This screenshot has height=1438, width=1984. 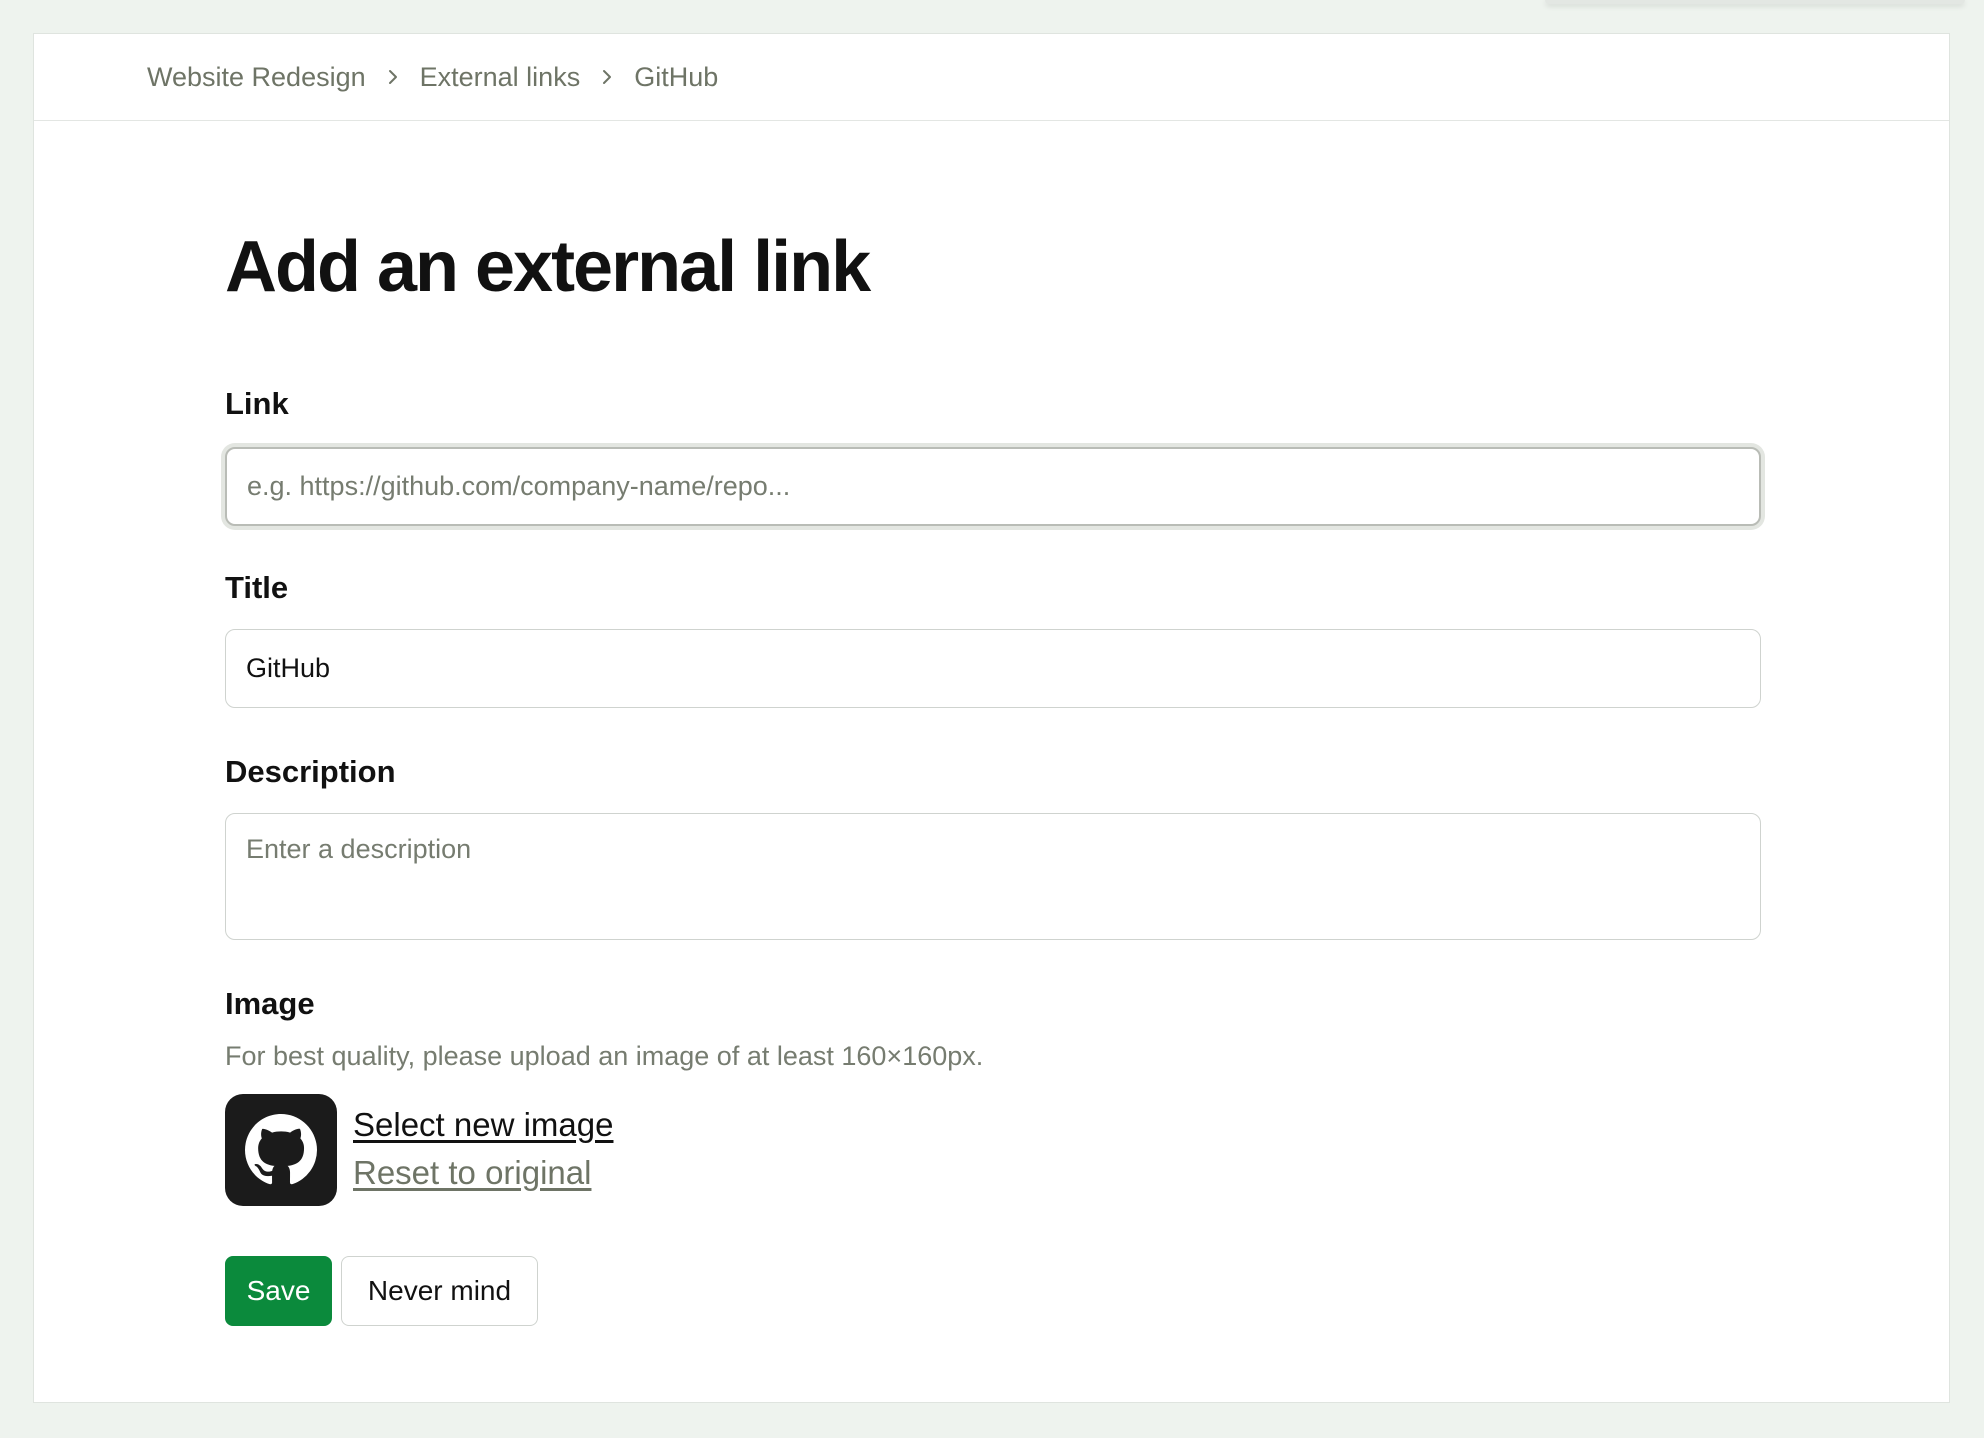 What do you see at coordinates (500, 77) in the screenshot?
I see `breadcrumb-item-external-links: External links` at bounding box center [500, 77].